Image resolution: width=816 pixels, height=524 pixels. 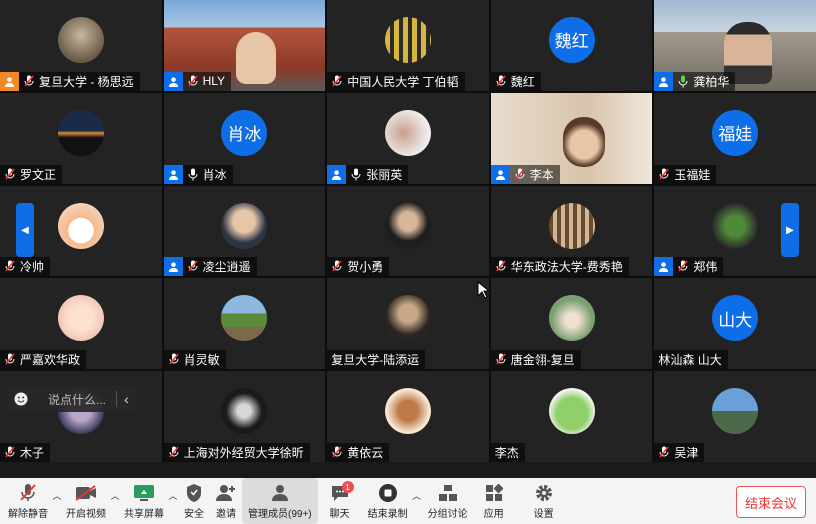 I want to click on participant-tile: 木子, so click(x=81, y=416).